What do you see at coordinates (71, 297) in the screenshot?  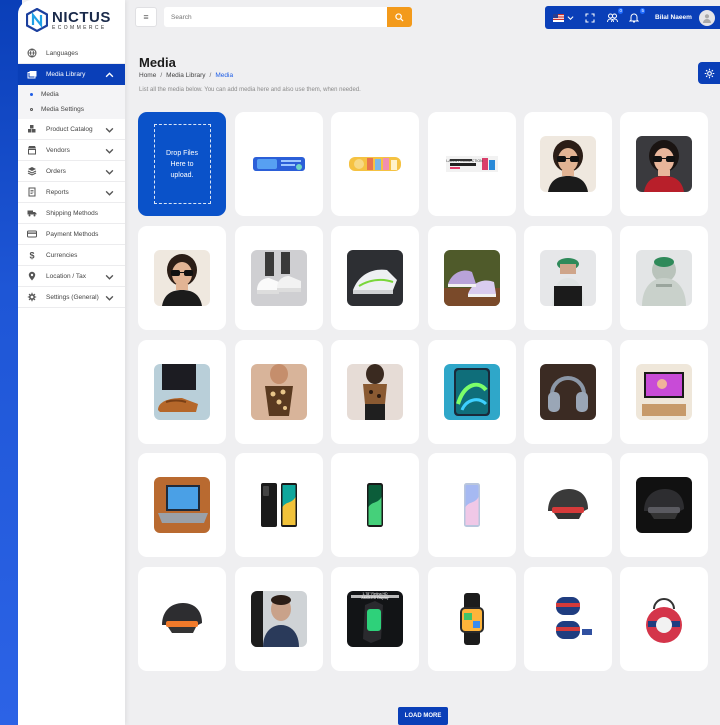 I see `sidebar-item-settings-general: Settings (General)` at bounding box center [71, 297].